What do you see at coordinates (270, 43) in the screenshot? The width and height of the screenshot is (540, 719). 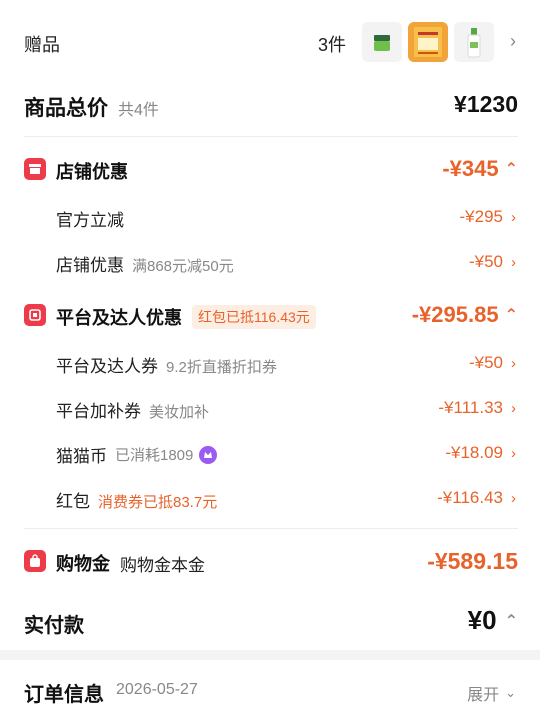 I see `gift-row: 赠品 3件 ›` at bounding box center [270, 43].